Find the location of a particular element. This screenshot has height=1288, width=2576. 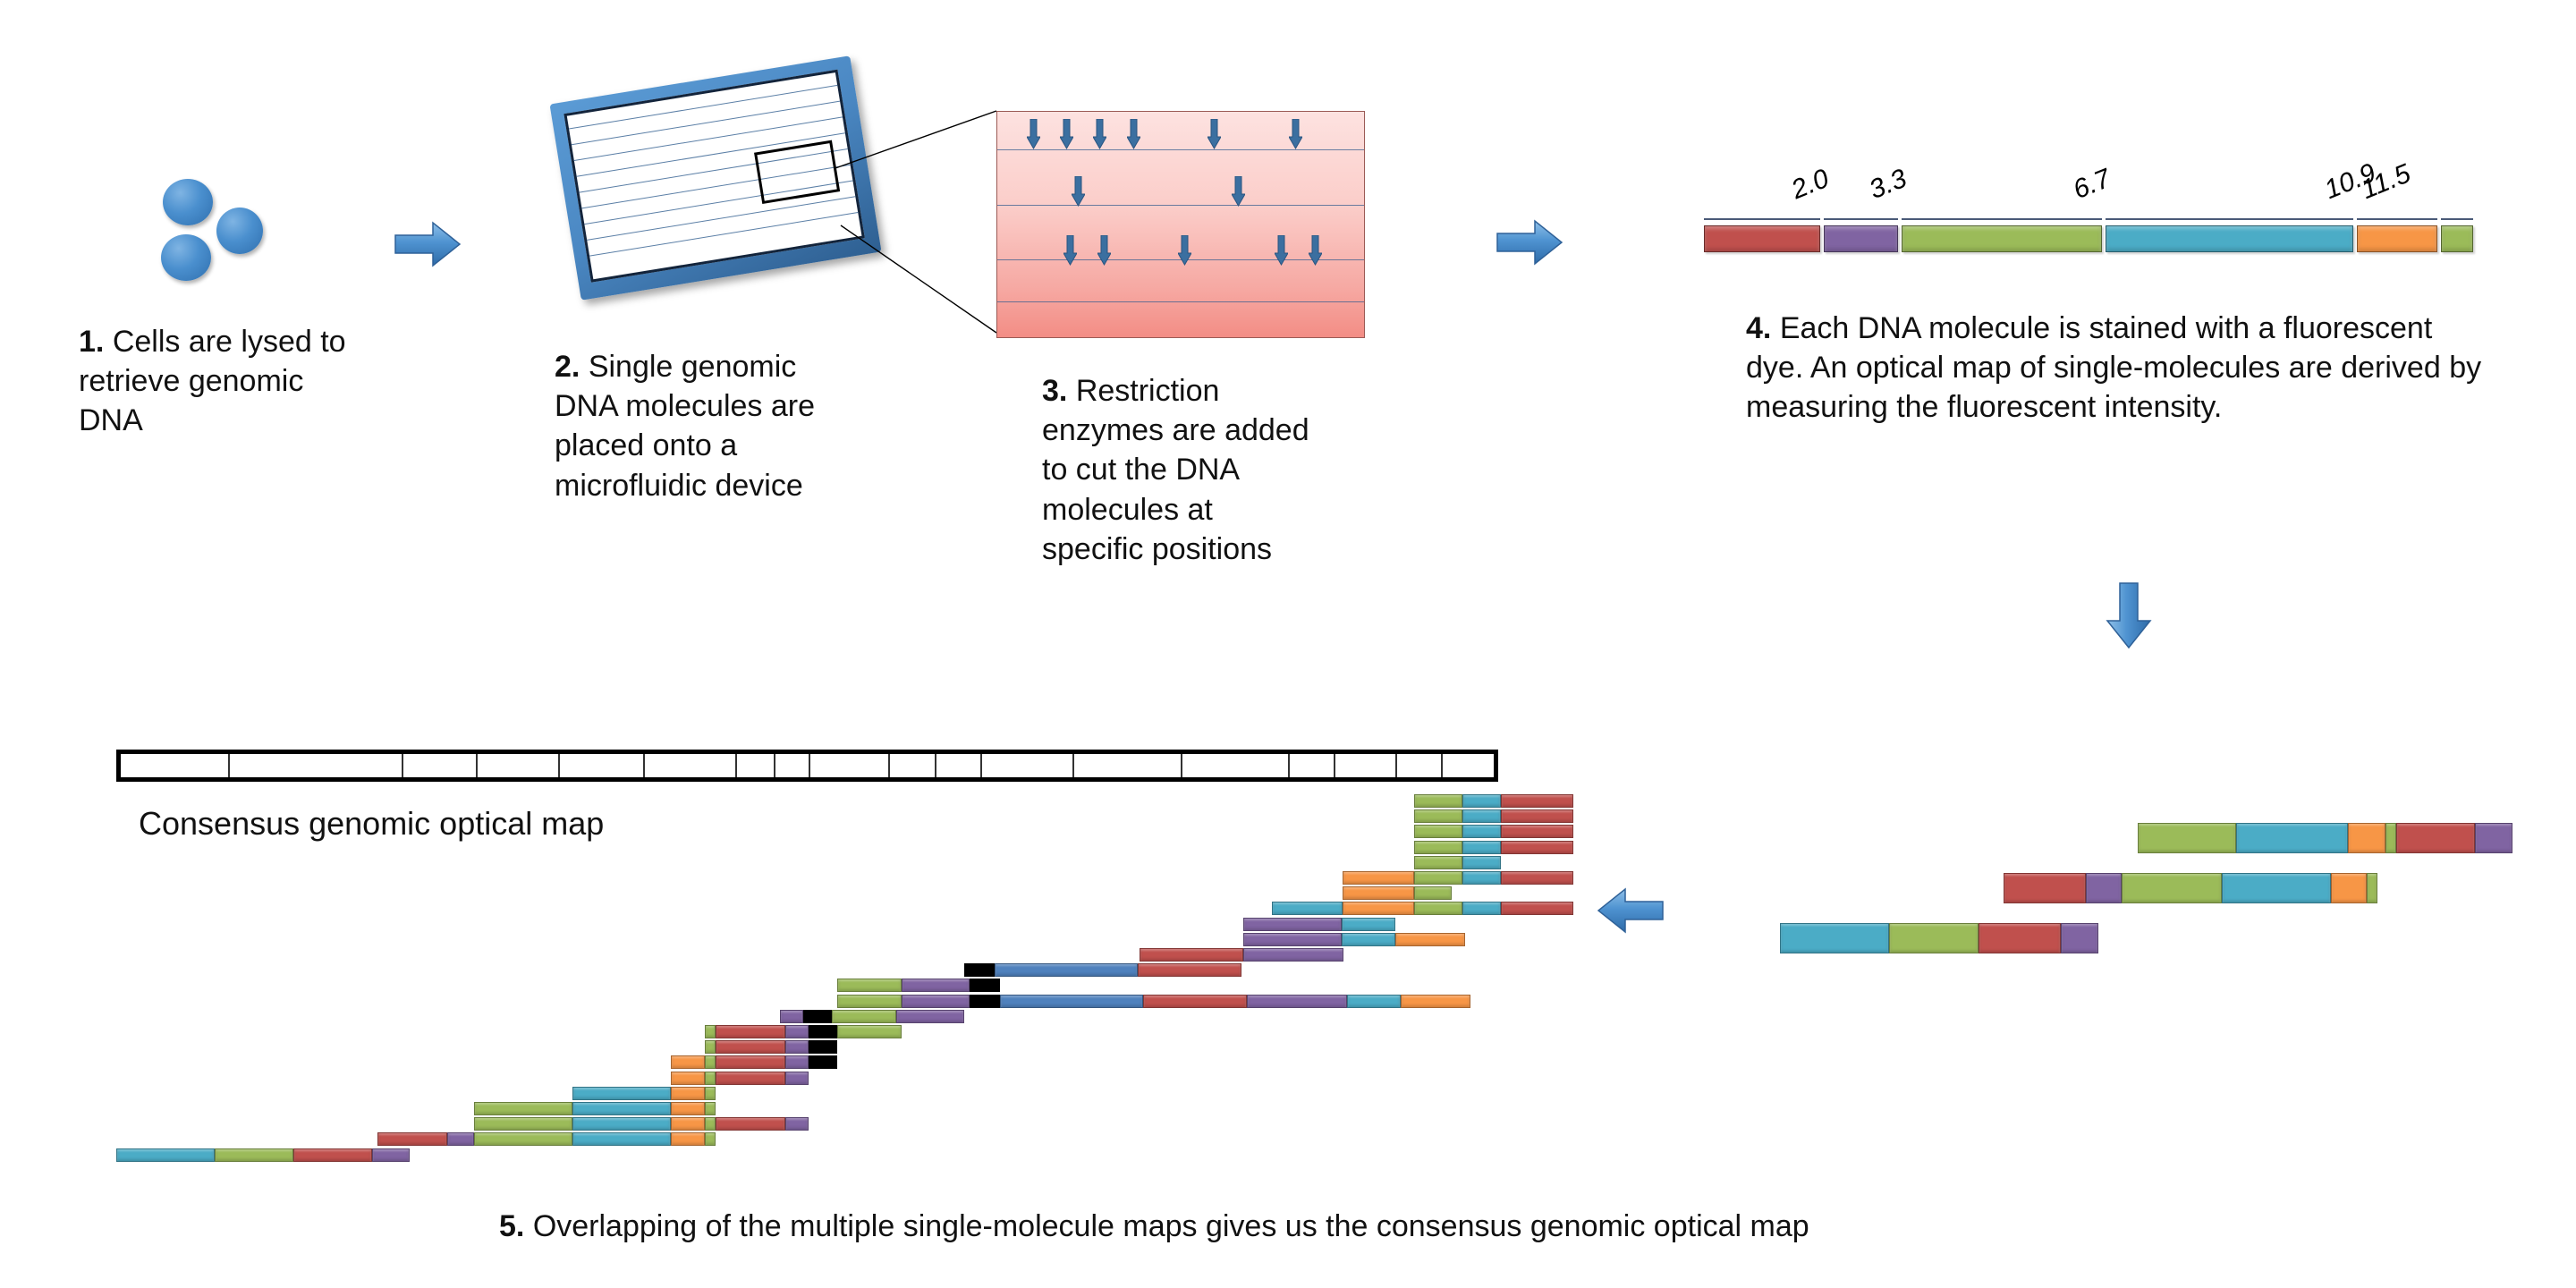

device-zoom-region is located at coordinates (797, 172).